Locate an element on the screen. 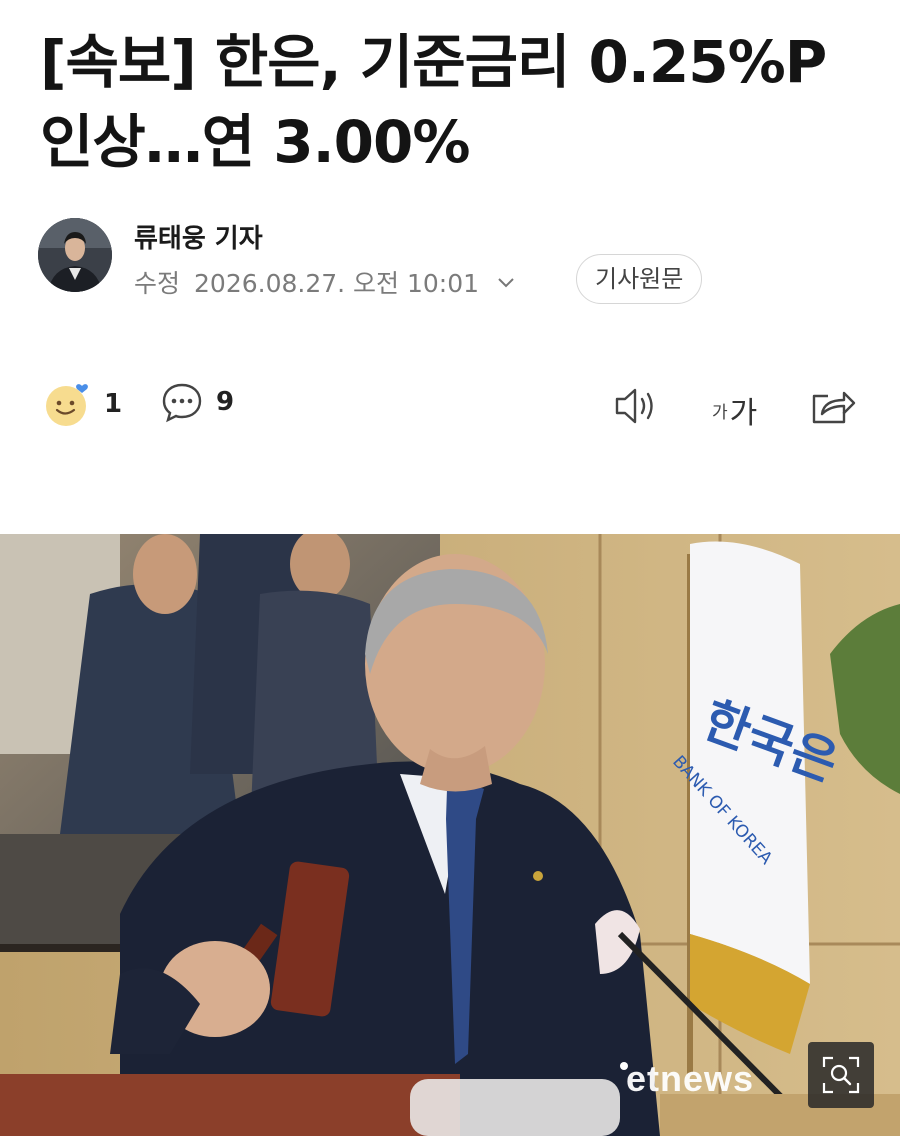 This screenshot has height=1136, width=900. reporter-avatar is located at coordinates (75, 255).